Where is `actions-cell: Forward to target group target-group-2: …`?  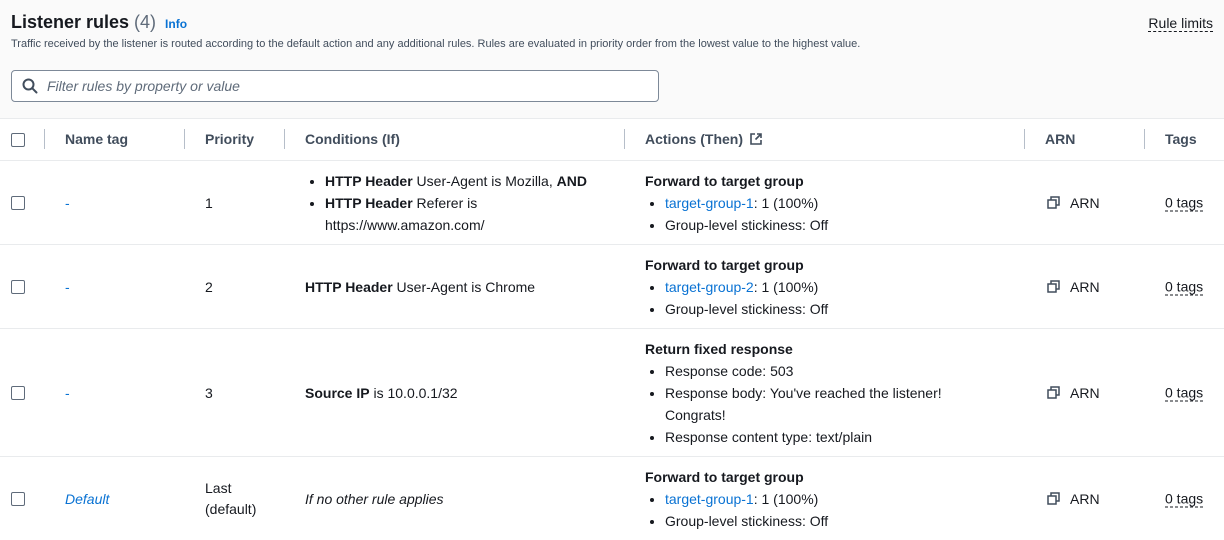 actions-cell: Forward to target group target-group-2: … is located at coordinates (736, 287).